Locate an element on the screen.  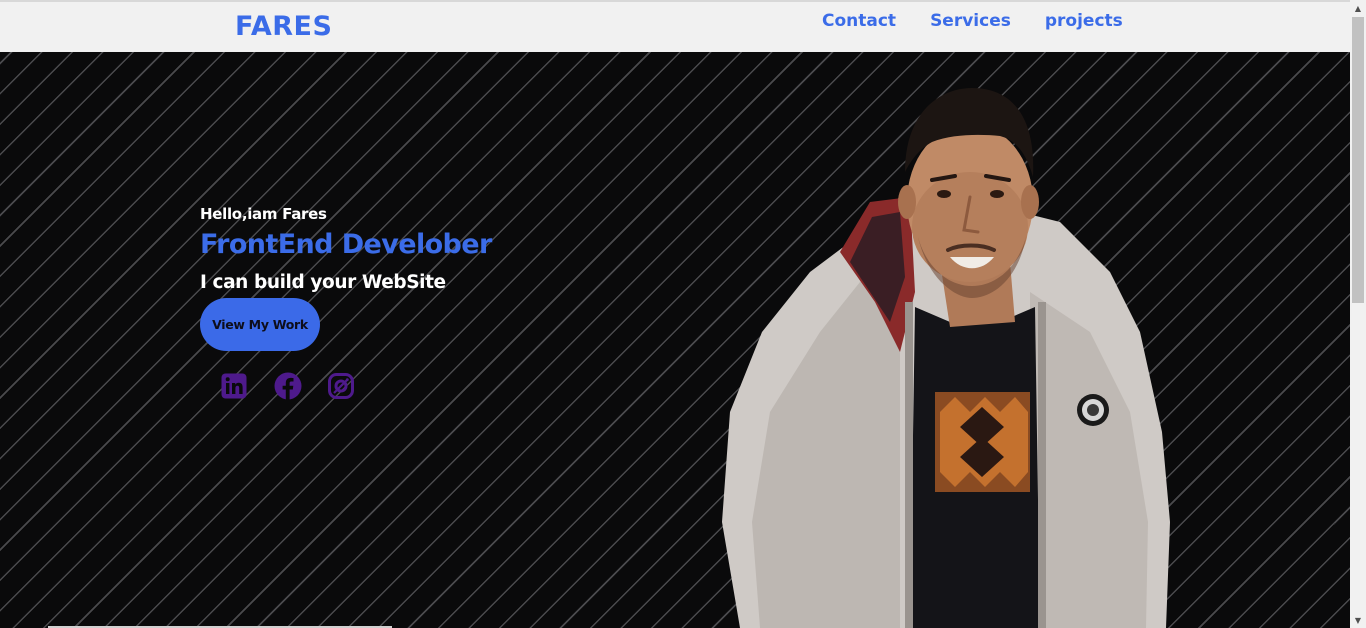
main-nav: Contact Services projects is located at coordinates (989, 21).